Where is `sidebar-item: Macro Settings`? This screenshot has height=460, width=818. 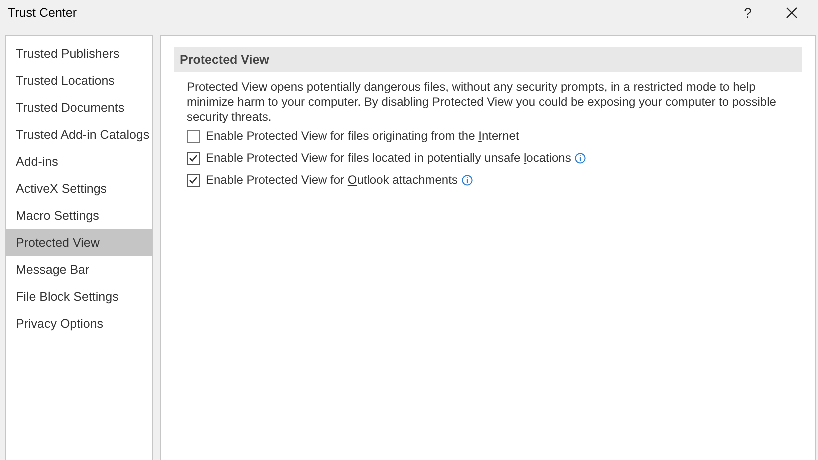 sidebar-item: Macro Settings is located at coordinates (79, 215).